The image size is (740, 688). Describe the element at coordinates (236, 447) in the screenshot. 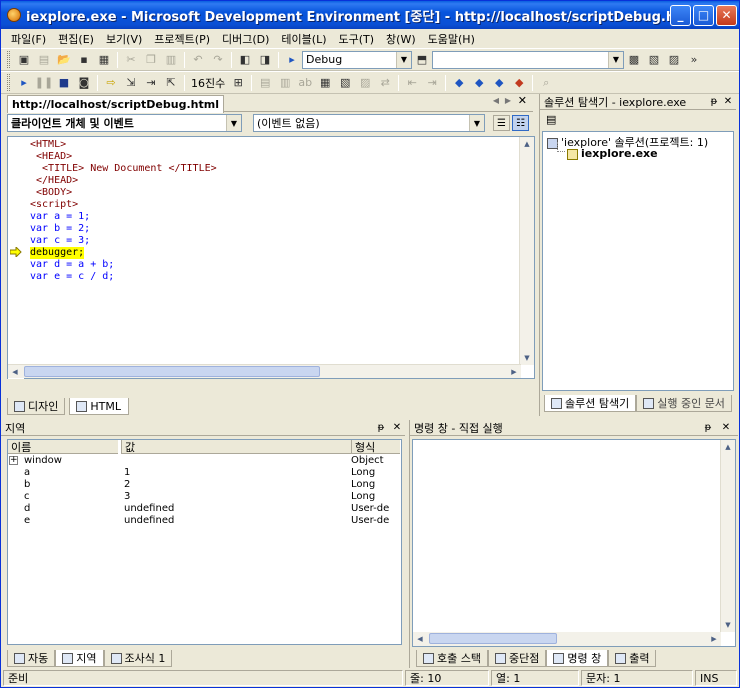

I see `column-header-value: 값` at that location.